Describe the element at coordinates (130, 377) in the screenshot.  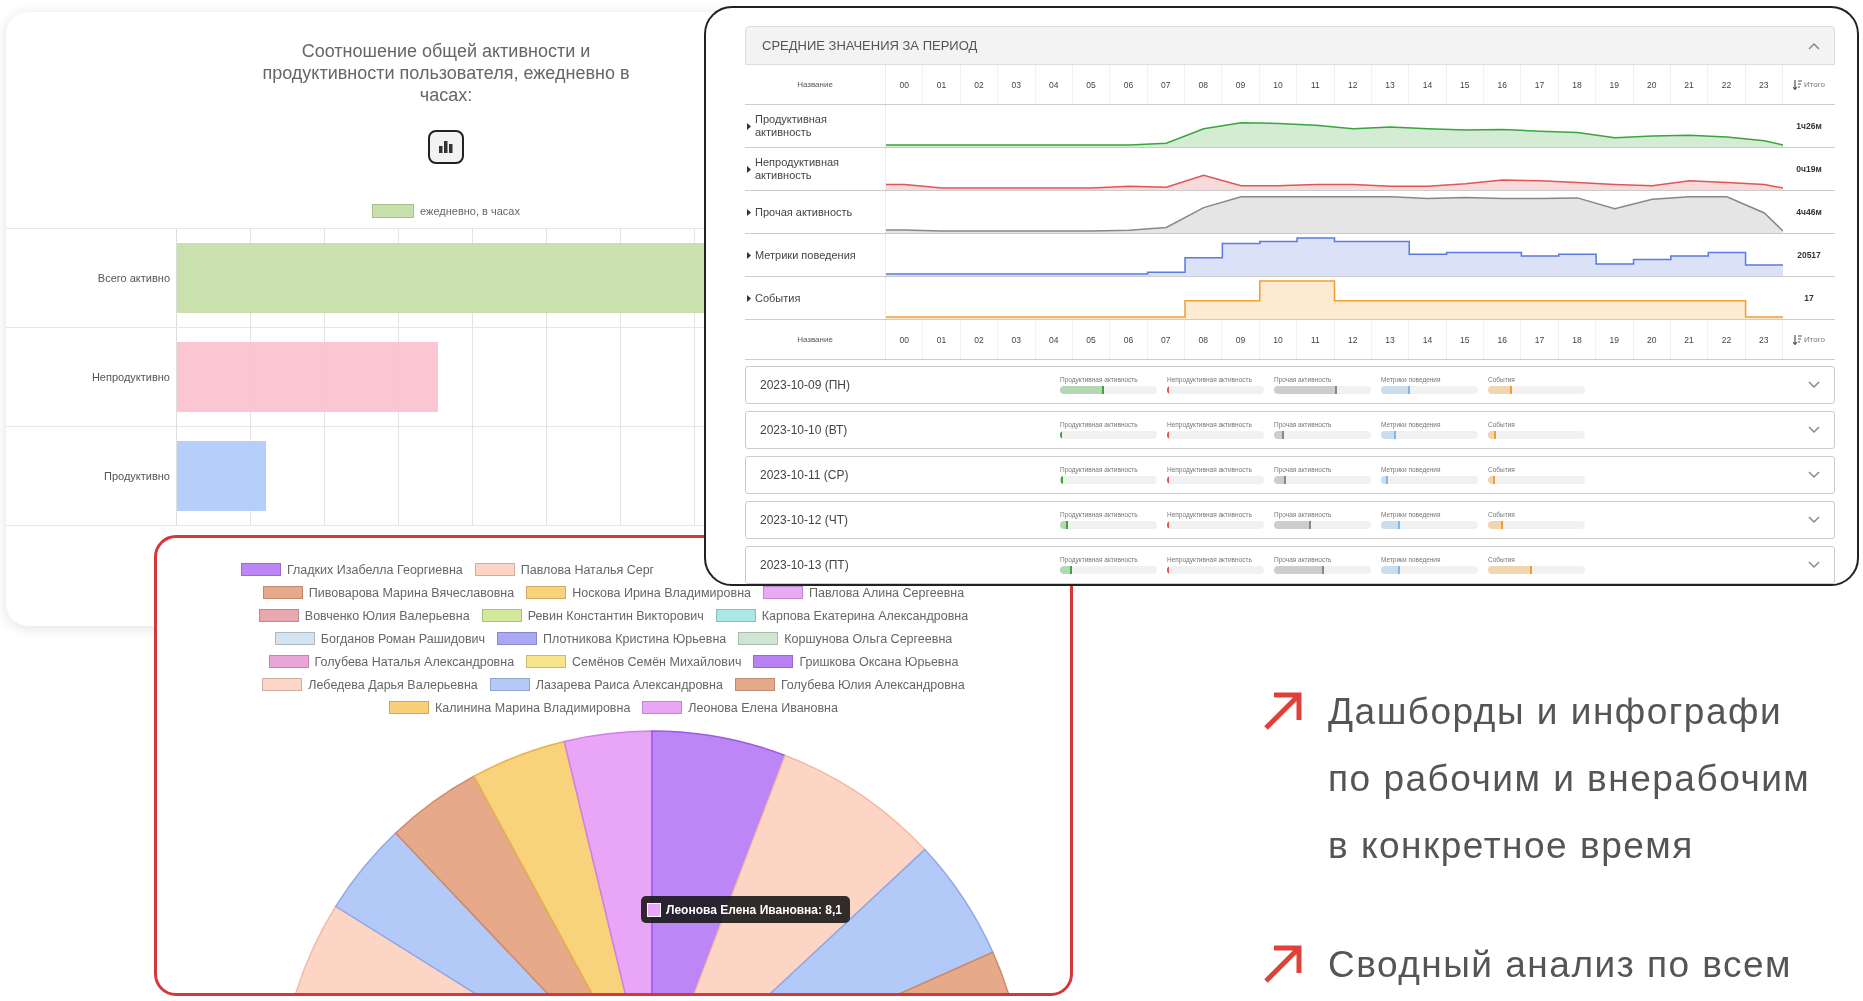
I see `bar-label: Непродуктивно` at that location.